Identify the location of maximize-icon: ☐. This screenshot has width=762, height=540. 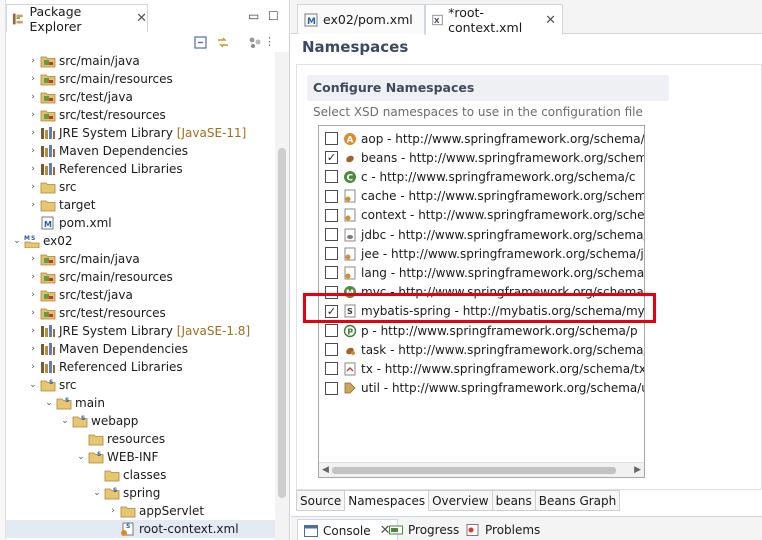
(273, 16).